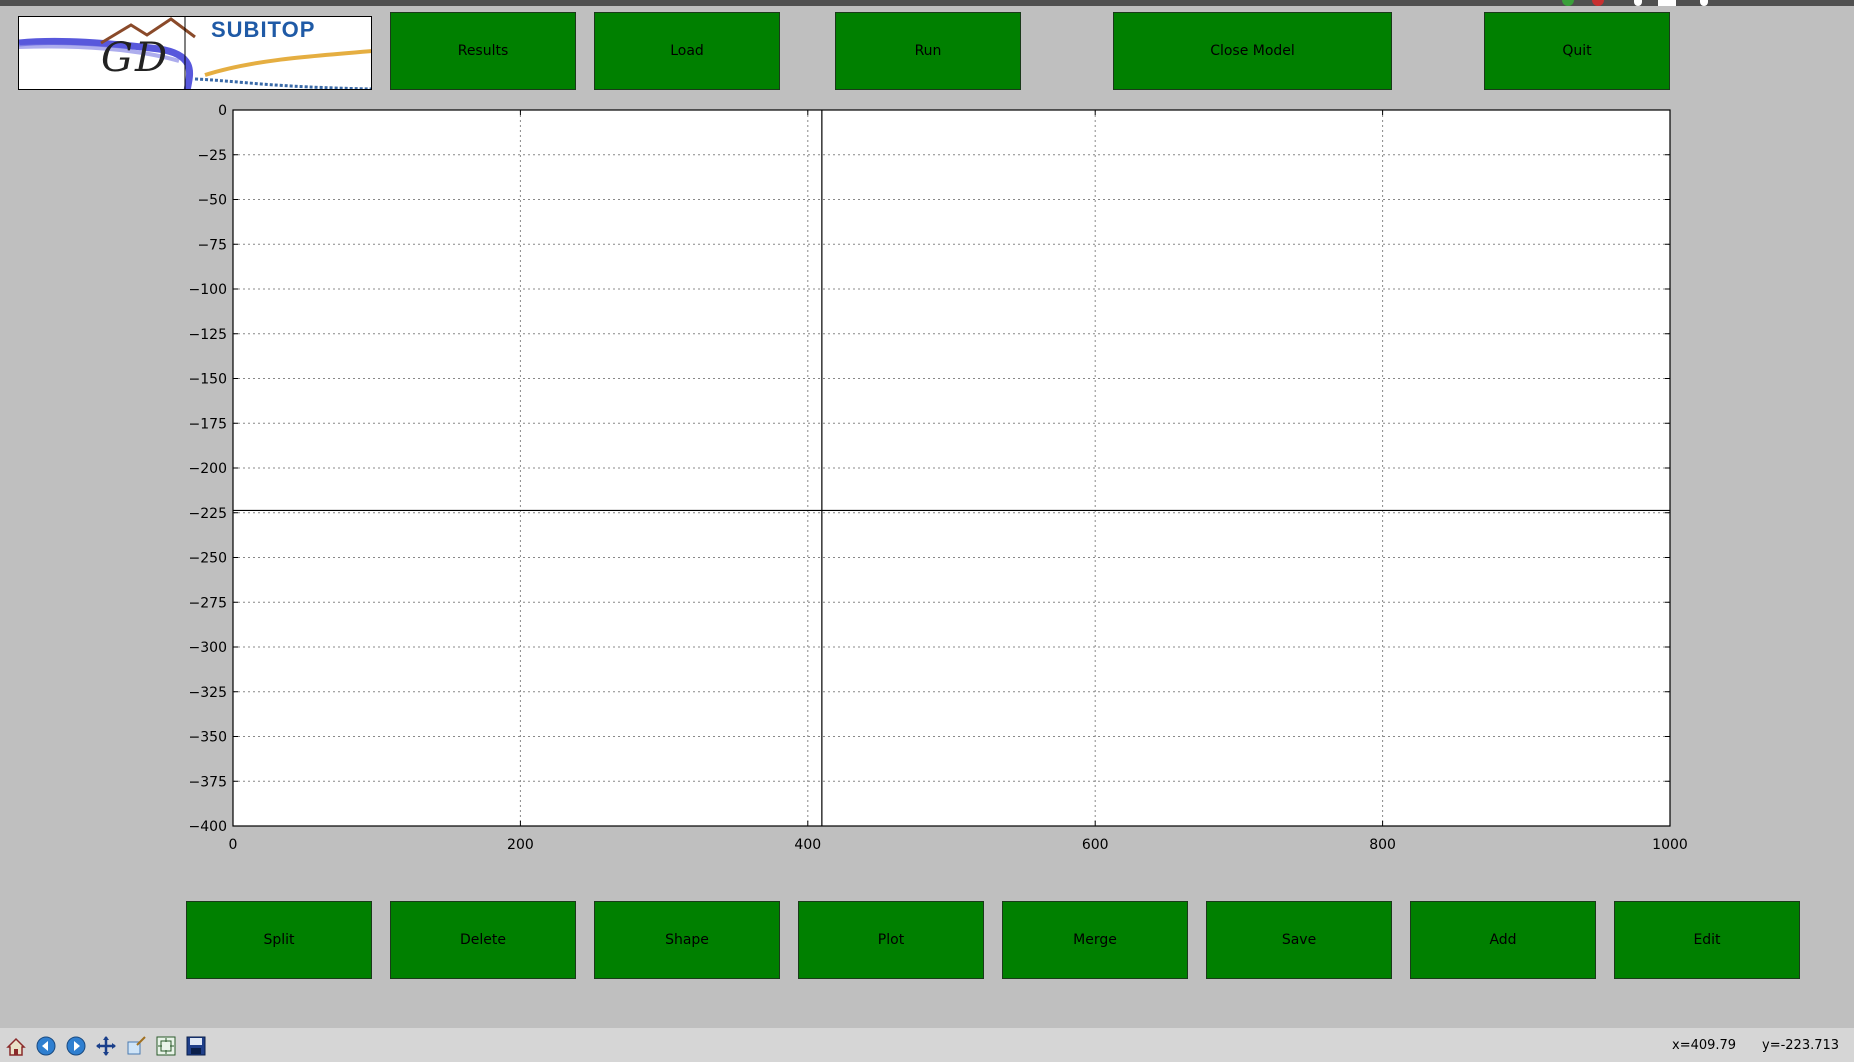 The image size is (1854, 1062). What do you see at coordinates (208, 738) in the screenshot?
I see `y-tick-label: −350` at bounding box center [208, 738].